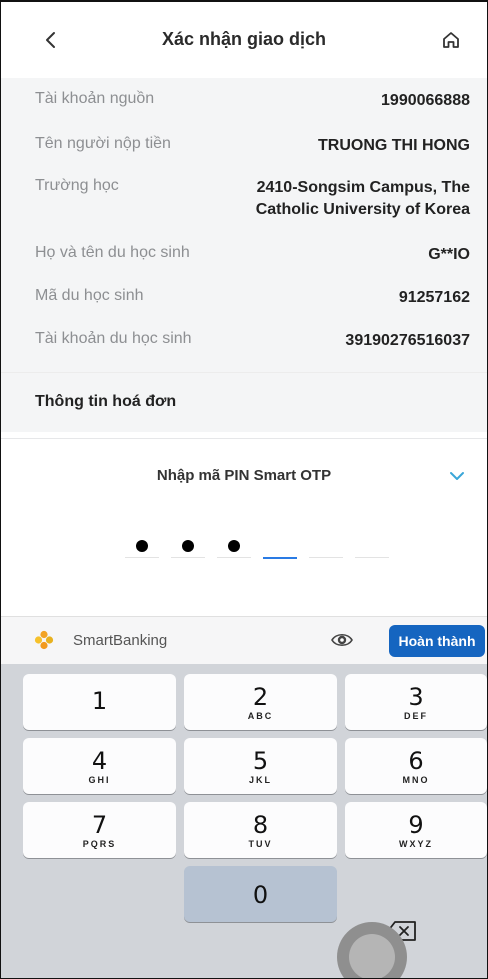  I want to click on detail-label: Trường học, so click(77, 185).